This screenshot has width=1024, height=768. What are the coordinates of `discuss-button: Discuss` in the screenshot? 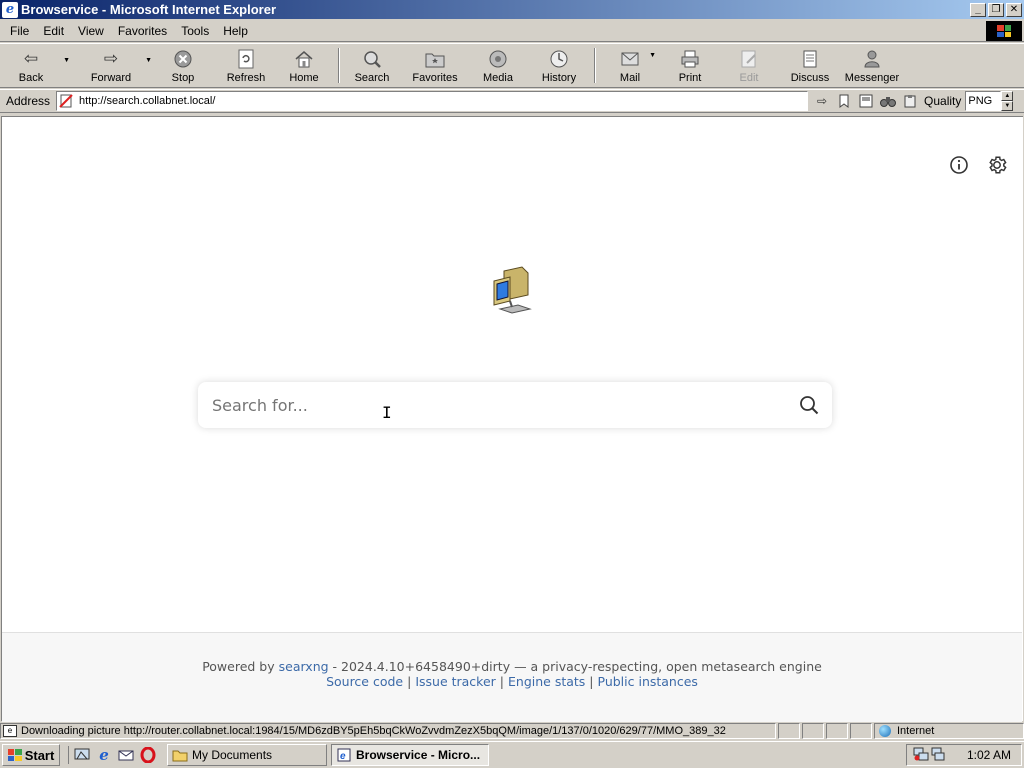 It's located at (810, 65).